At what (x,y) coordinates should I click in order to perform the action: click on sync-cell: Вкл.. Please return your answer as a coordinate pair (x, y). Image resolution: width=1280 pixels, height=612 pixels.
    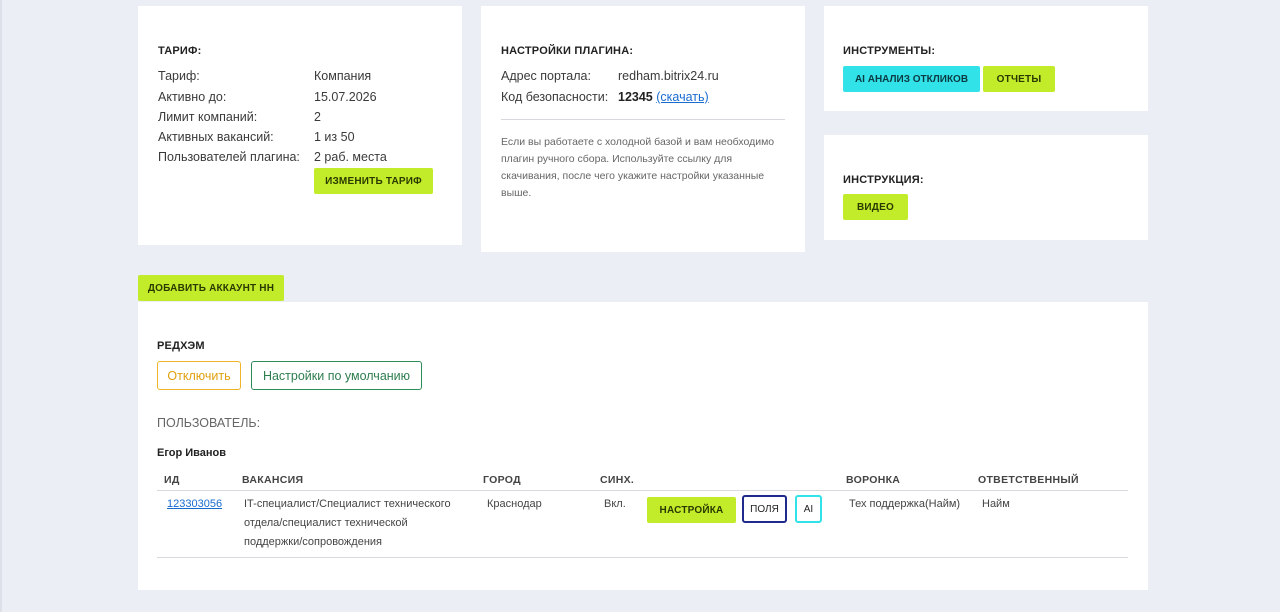
    Looking at the image, I should click on (615, 504).